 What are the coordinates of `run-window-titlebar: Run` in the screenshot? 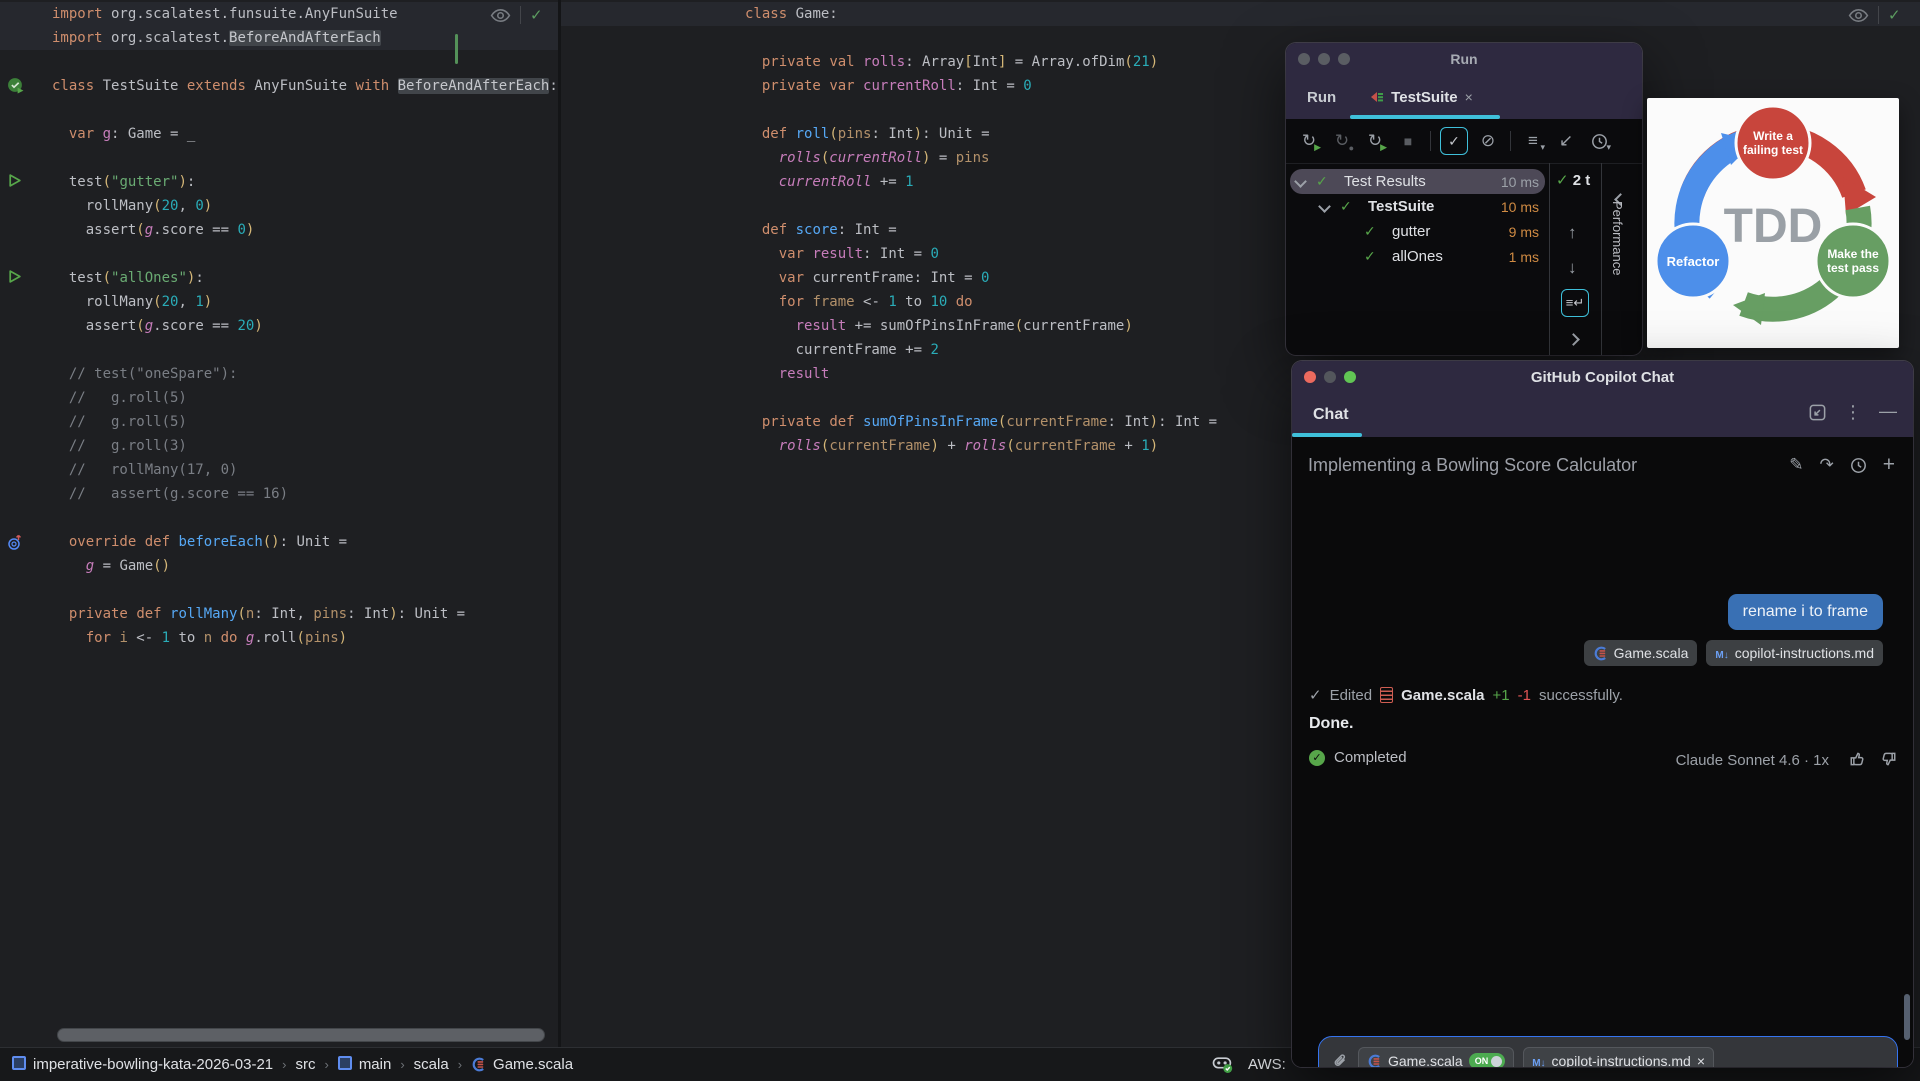 It's located at (1464, 59).